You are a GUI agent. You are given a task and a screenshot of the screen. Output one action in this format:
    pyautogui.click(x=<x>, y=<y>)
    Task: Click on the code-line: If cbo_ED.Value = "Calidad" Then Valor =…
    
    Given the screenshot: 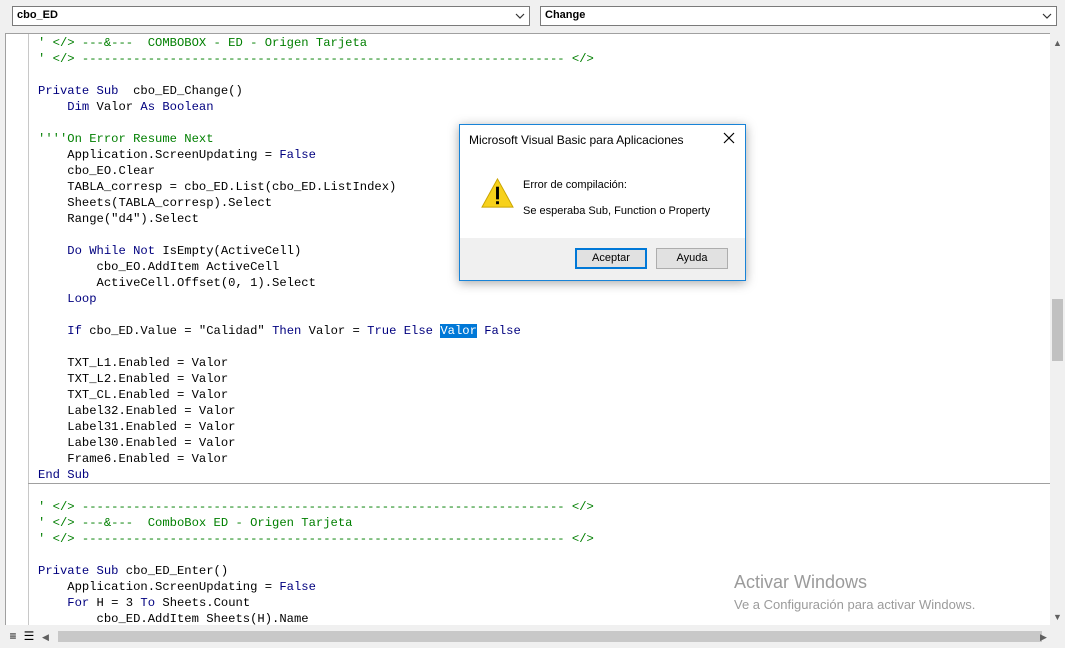 What is the action you would take?
    pyautogui.click(x=544, y=331)
    